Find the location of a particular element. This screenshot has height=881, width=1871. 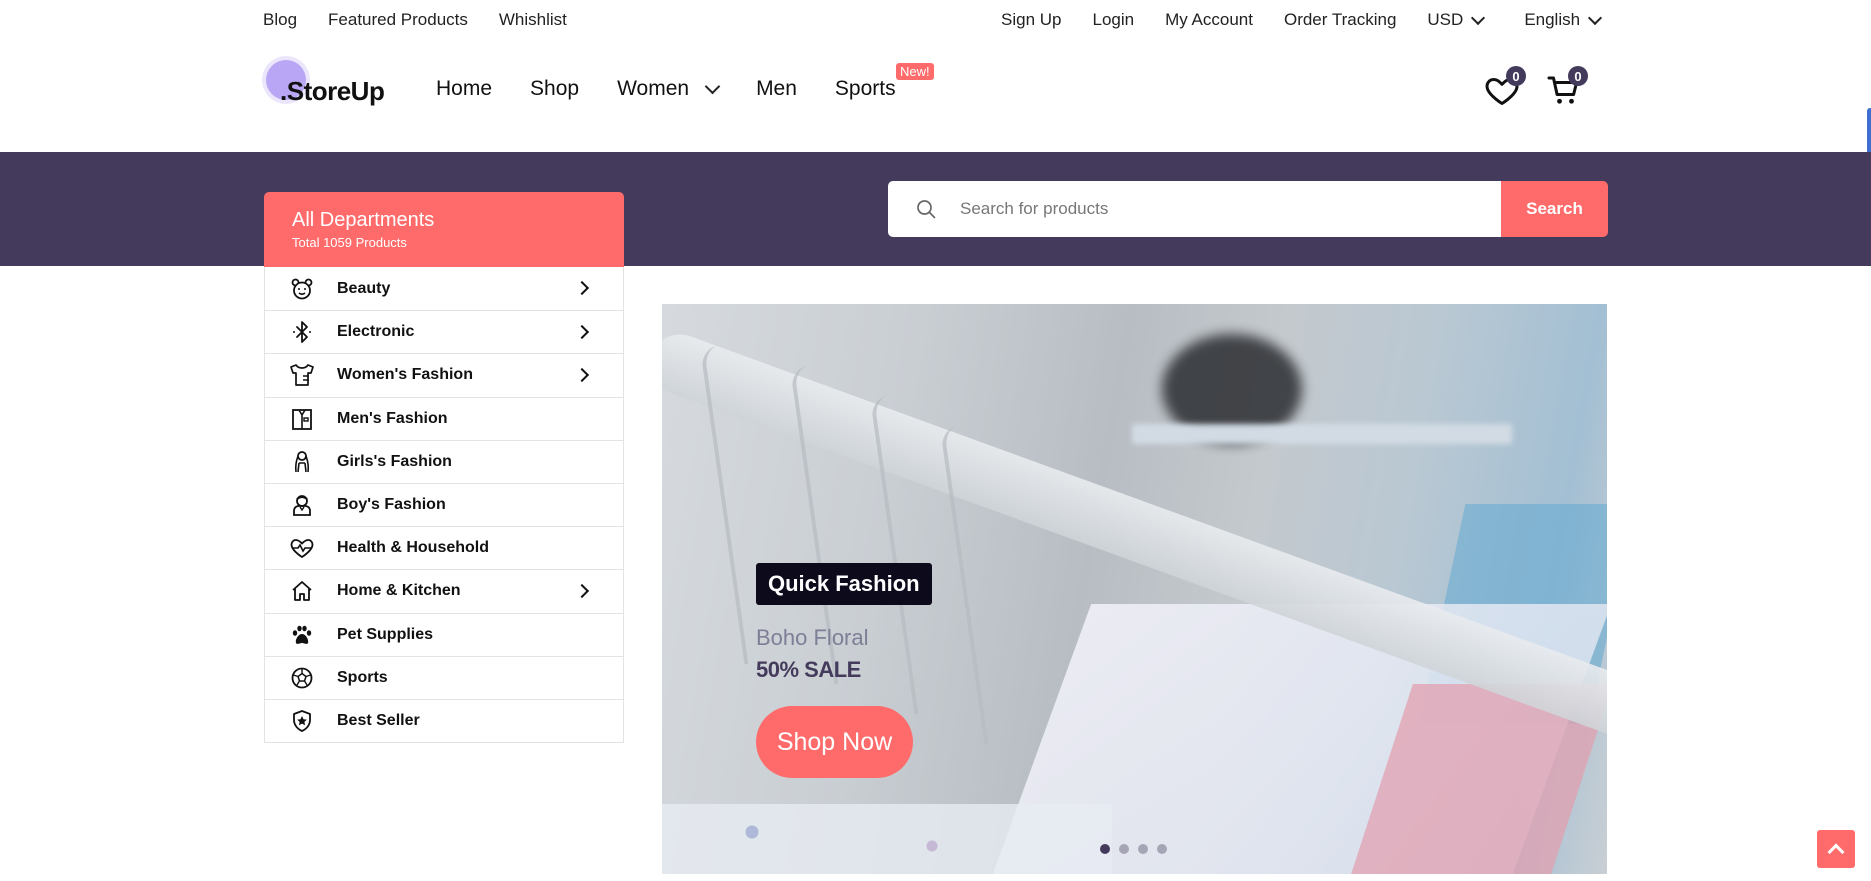

soccer-ball-icon is located at coordinates (302, 678).